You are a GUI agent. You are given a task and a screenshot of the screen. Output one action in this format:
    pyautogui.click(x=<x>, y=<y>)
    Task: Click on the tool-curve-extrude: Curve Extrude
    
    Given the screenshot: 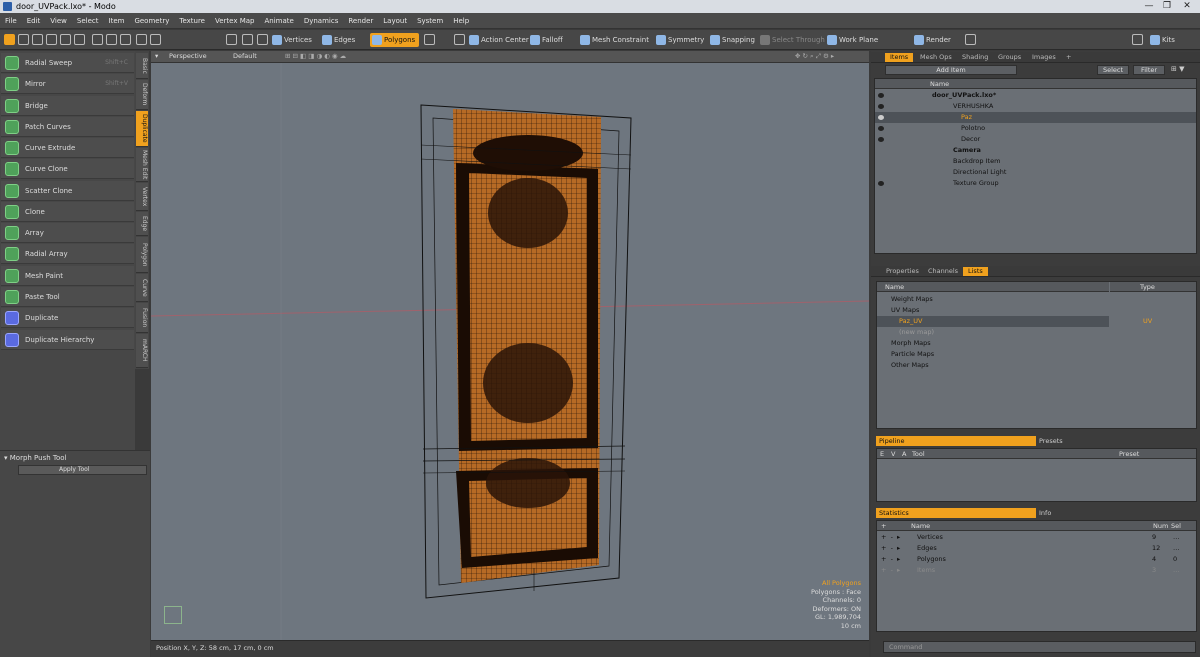 What is the action you would take?
    pyautogui.click(x=67, y=148)
    